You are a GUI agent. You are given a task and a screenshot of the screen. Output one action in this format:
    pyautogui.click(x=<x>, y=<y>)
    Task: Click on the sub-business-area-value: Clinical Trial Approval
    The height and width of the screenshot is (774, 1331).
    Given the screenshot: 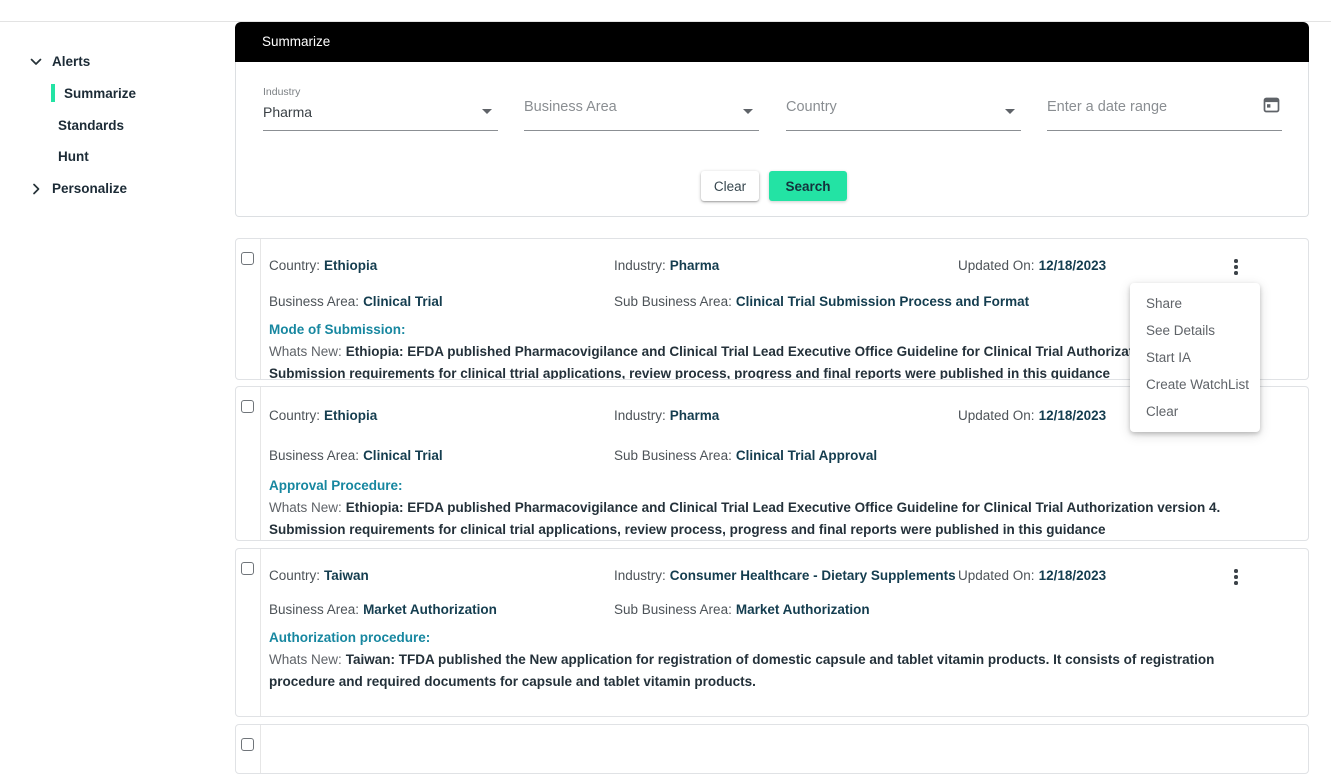 What is the action you would take?
    pyautogui.click(x=806, y=455)
    